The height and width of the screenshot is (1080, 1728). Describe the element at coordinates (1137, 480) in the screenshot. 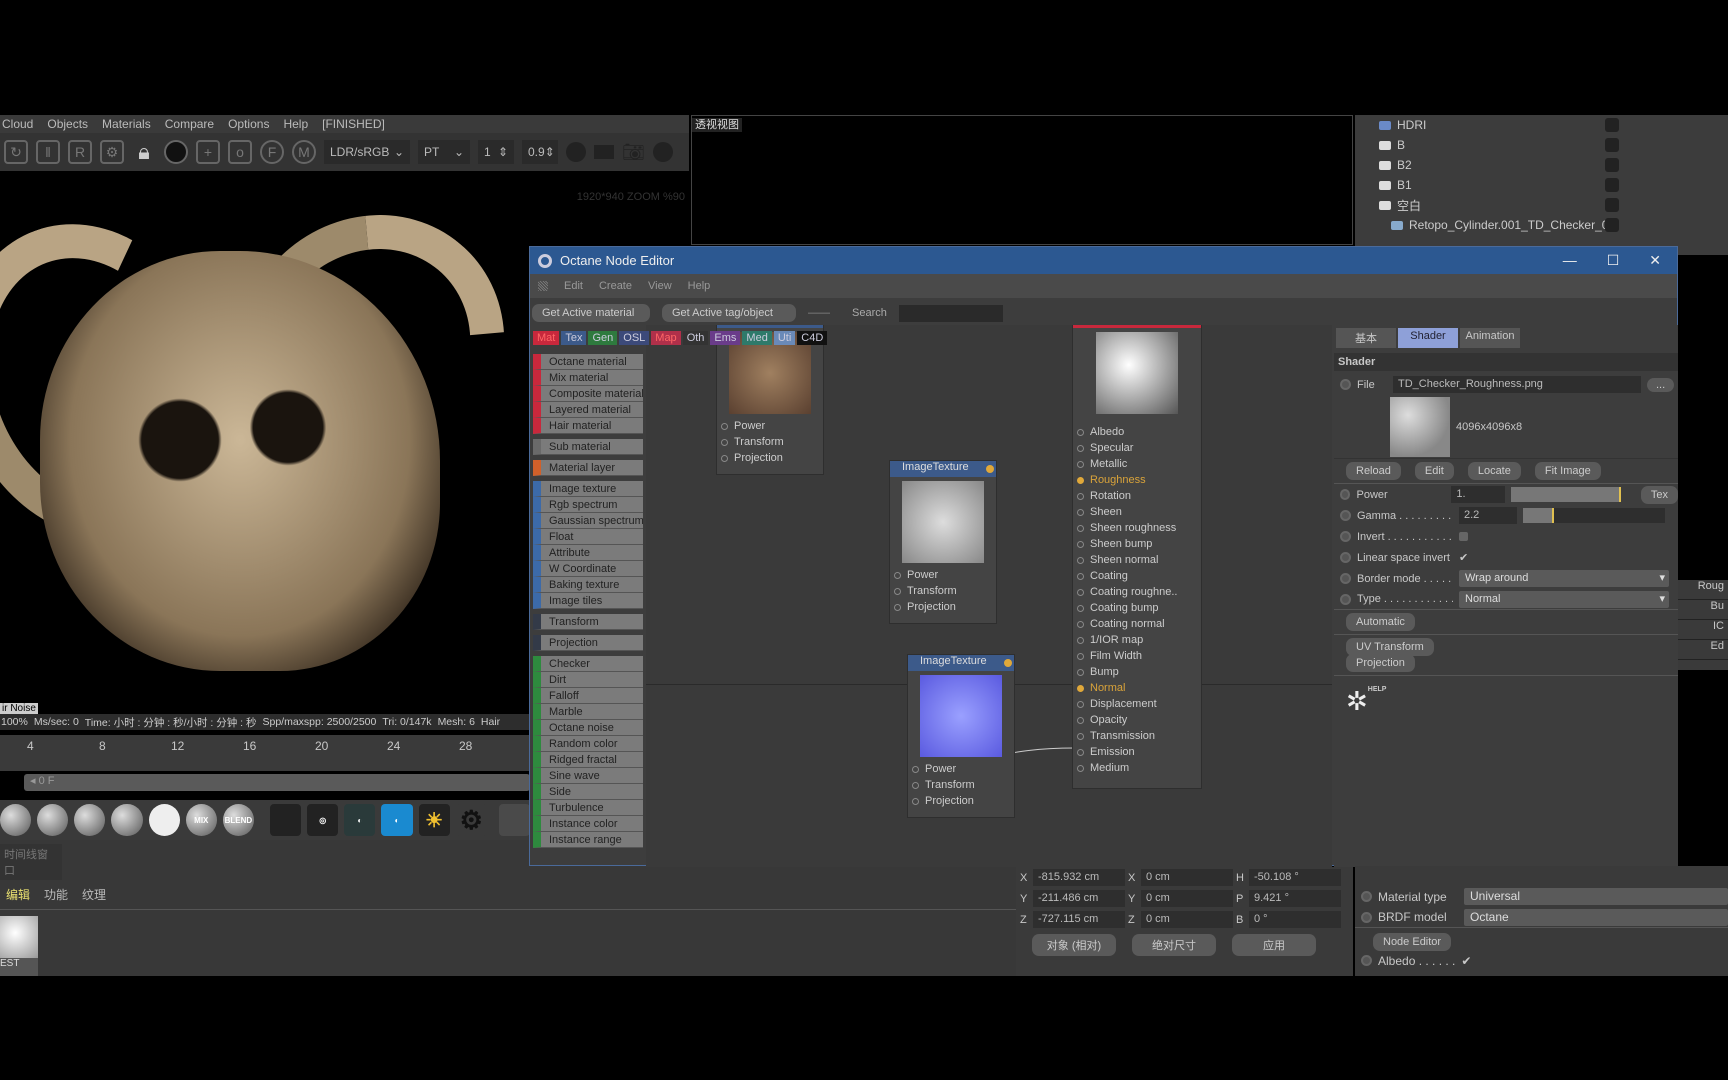

I see `input-pin: Roughness` at that location.